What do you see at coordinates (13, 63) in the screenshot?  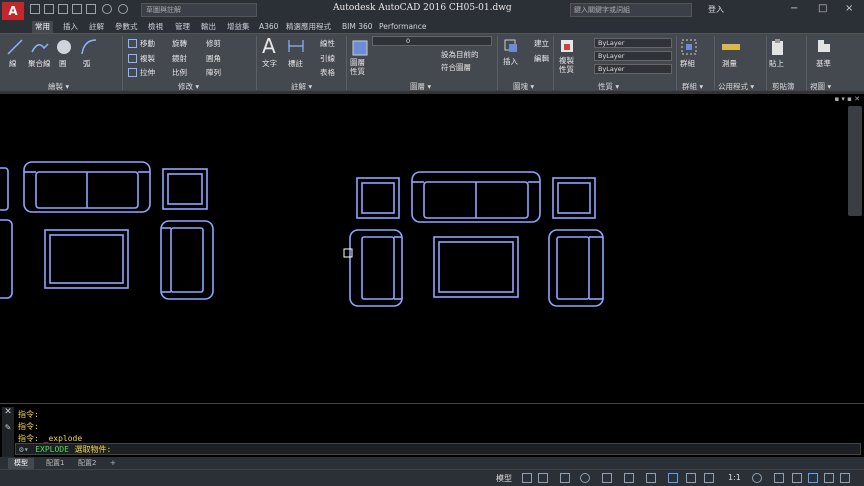 I see `line-tool-label: 線` at bounding box center [13, 63].